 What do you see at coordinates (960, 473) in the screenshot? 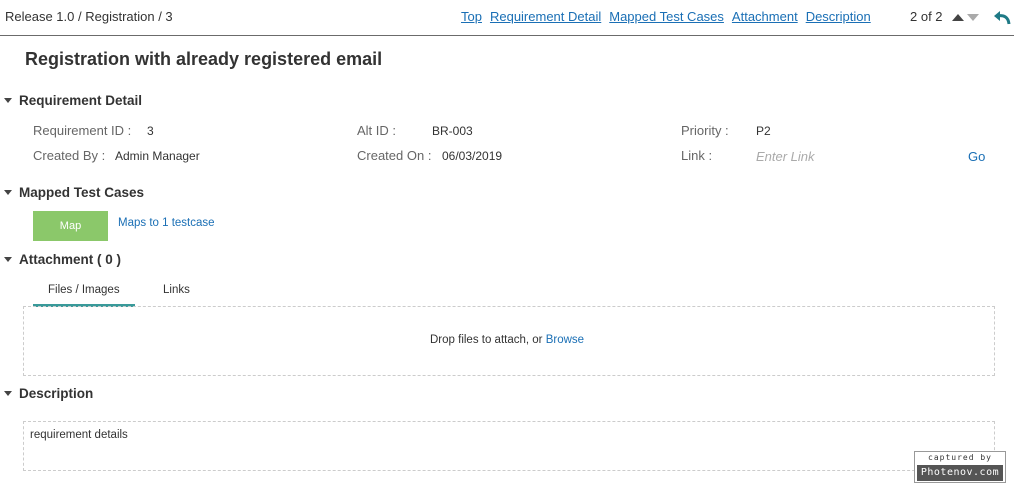
I see `watermark-bottom-text: Photenov.com` at bounding box center [960, 473].